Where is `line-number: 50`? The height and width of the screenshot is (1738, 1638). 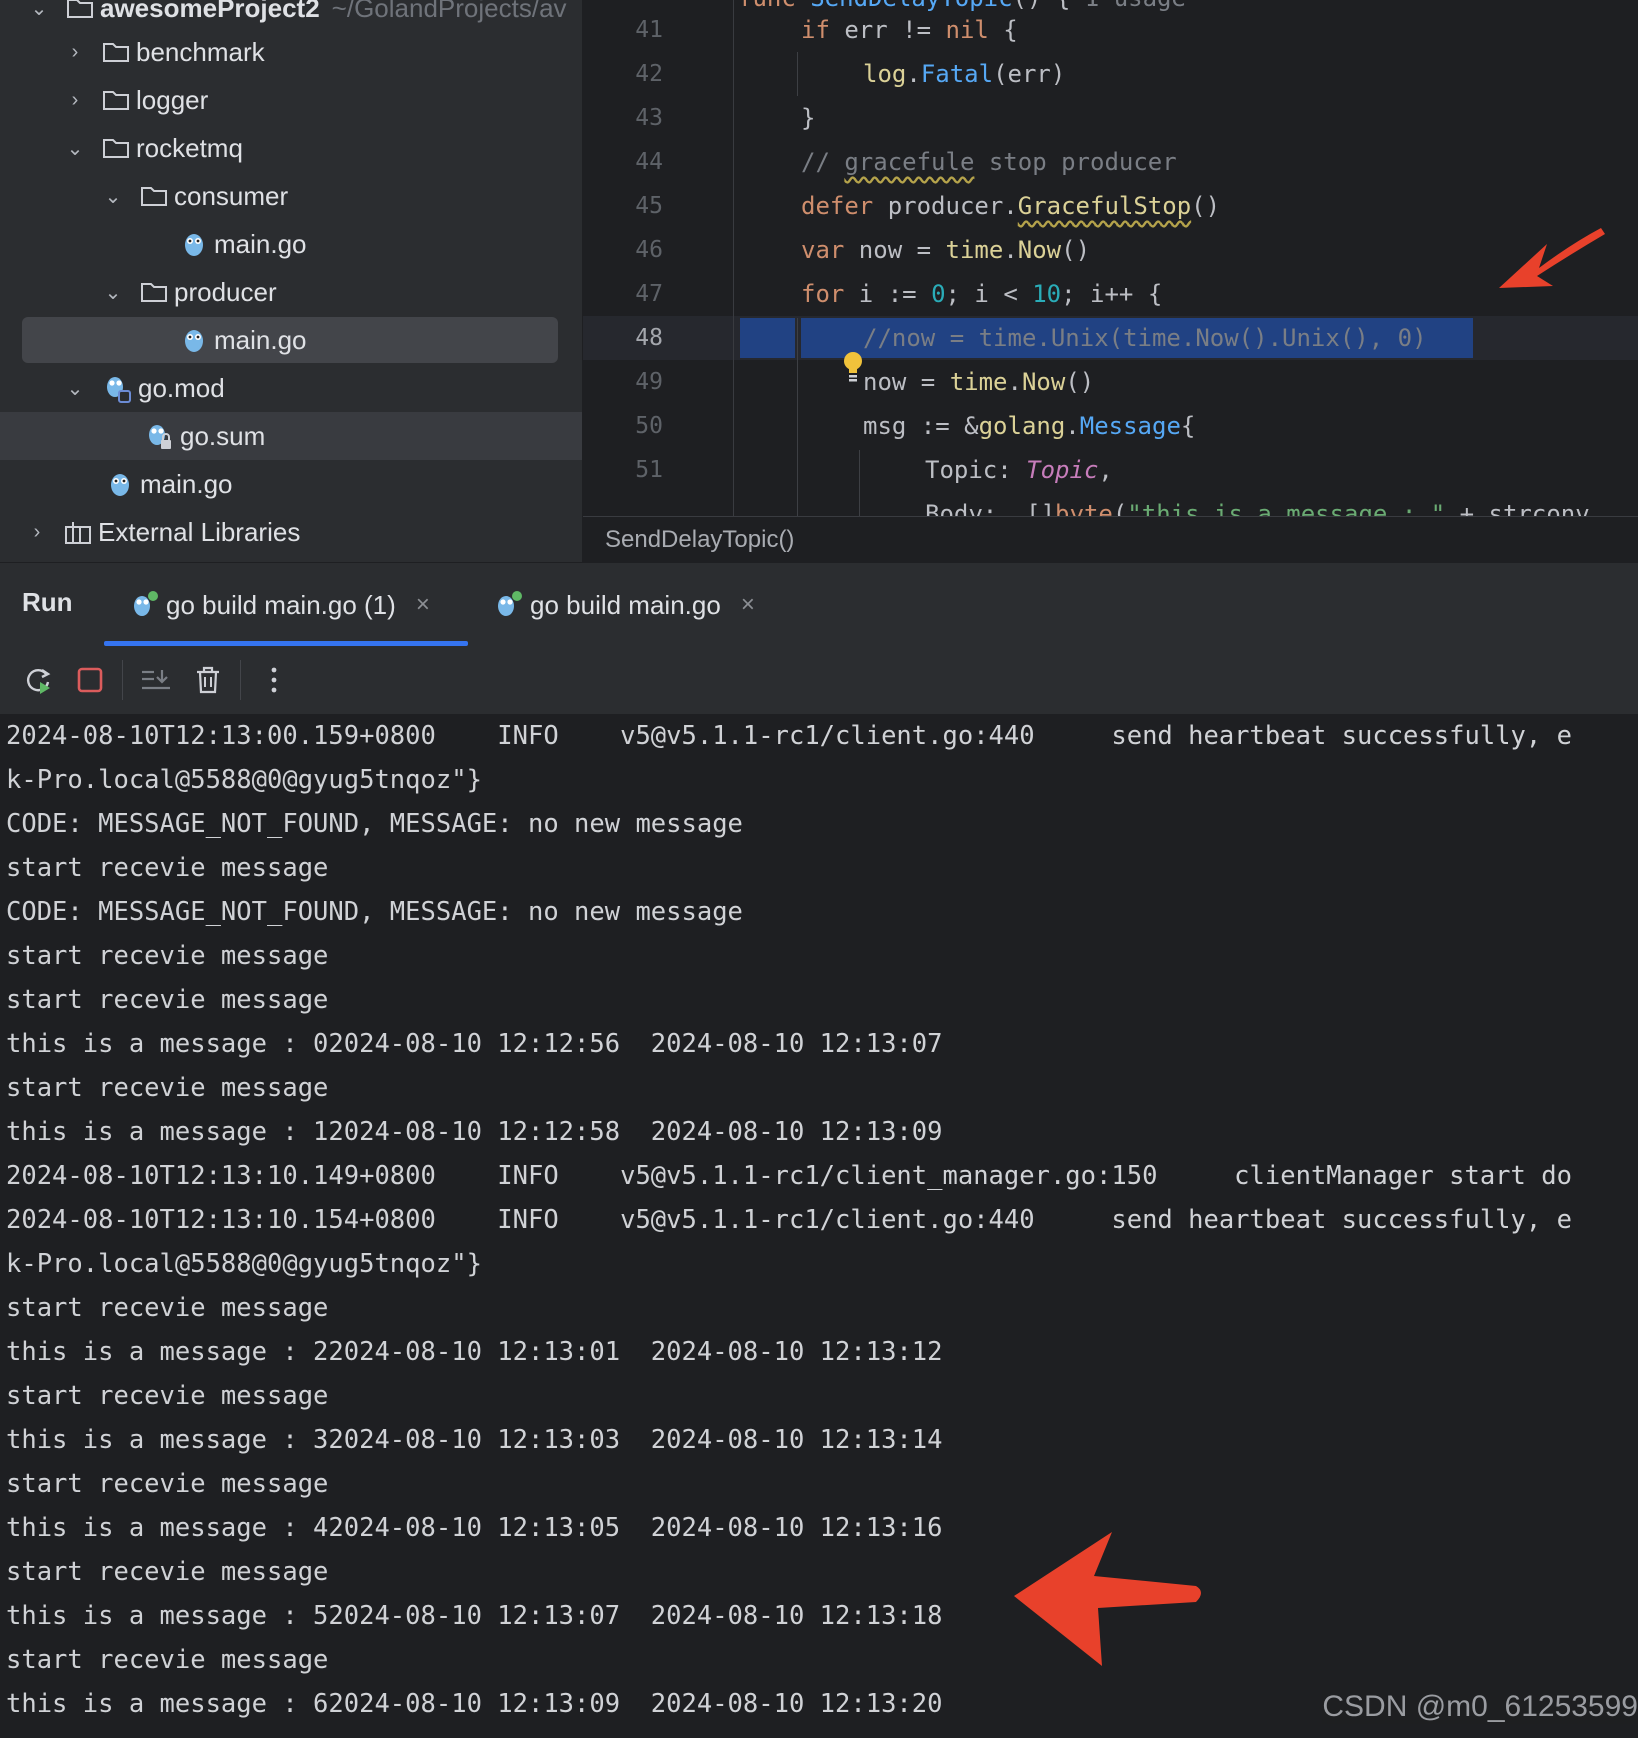
line-number: 50 is located at coordinates (649, 426).